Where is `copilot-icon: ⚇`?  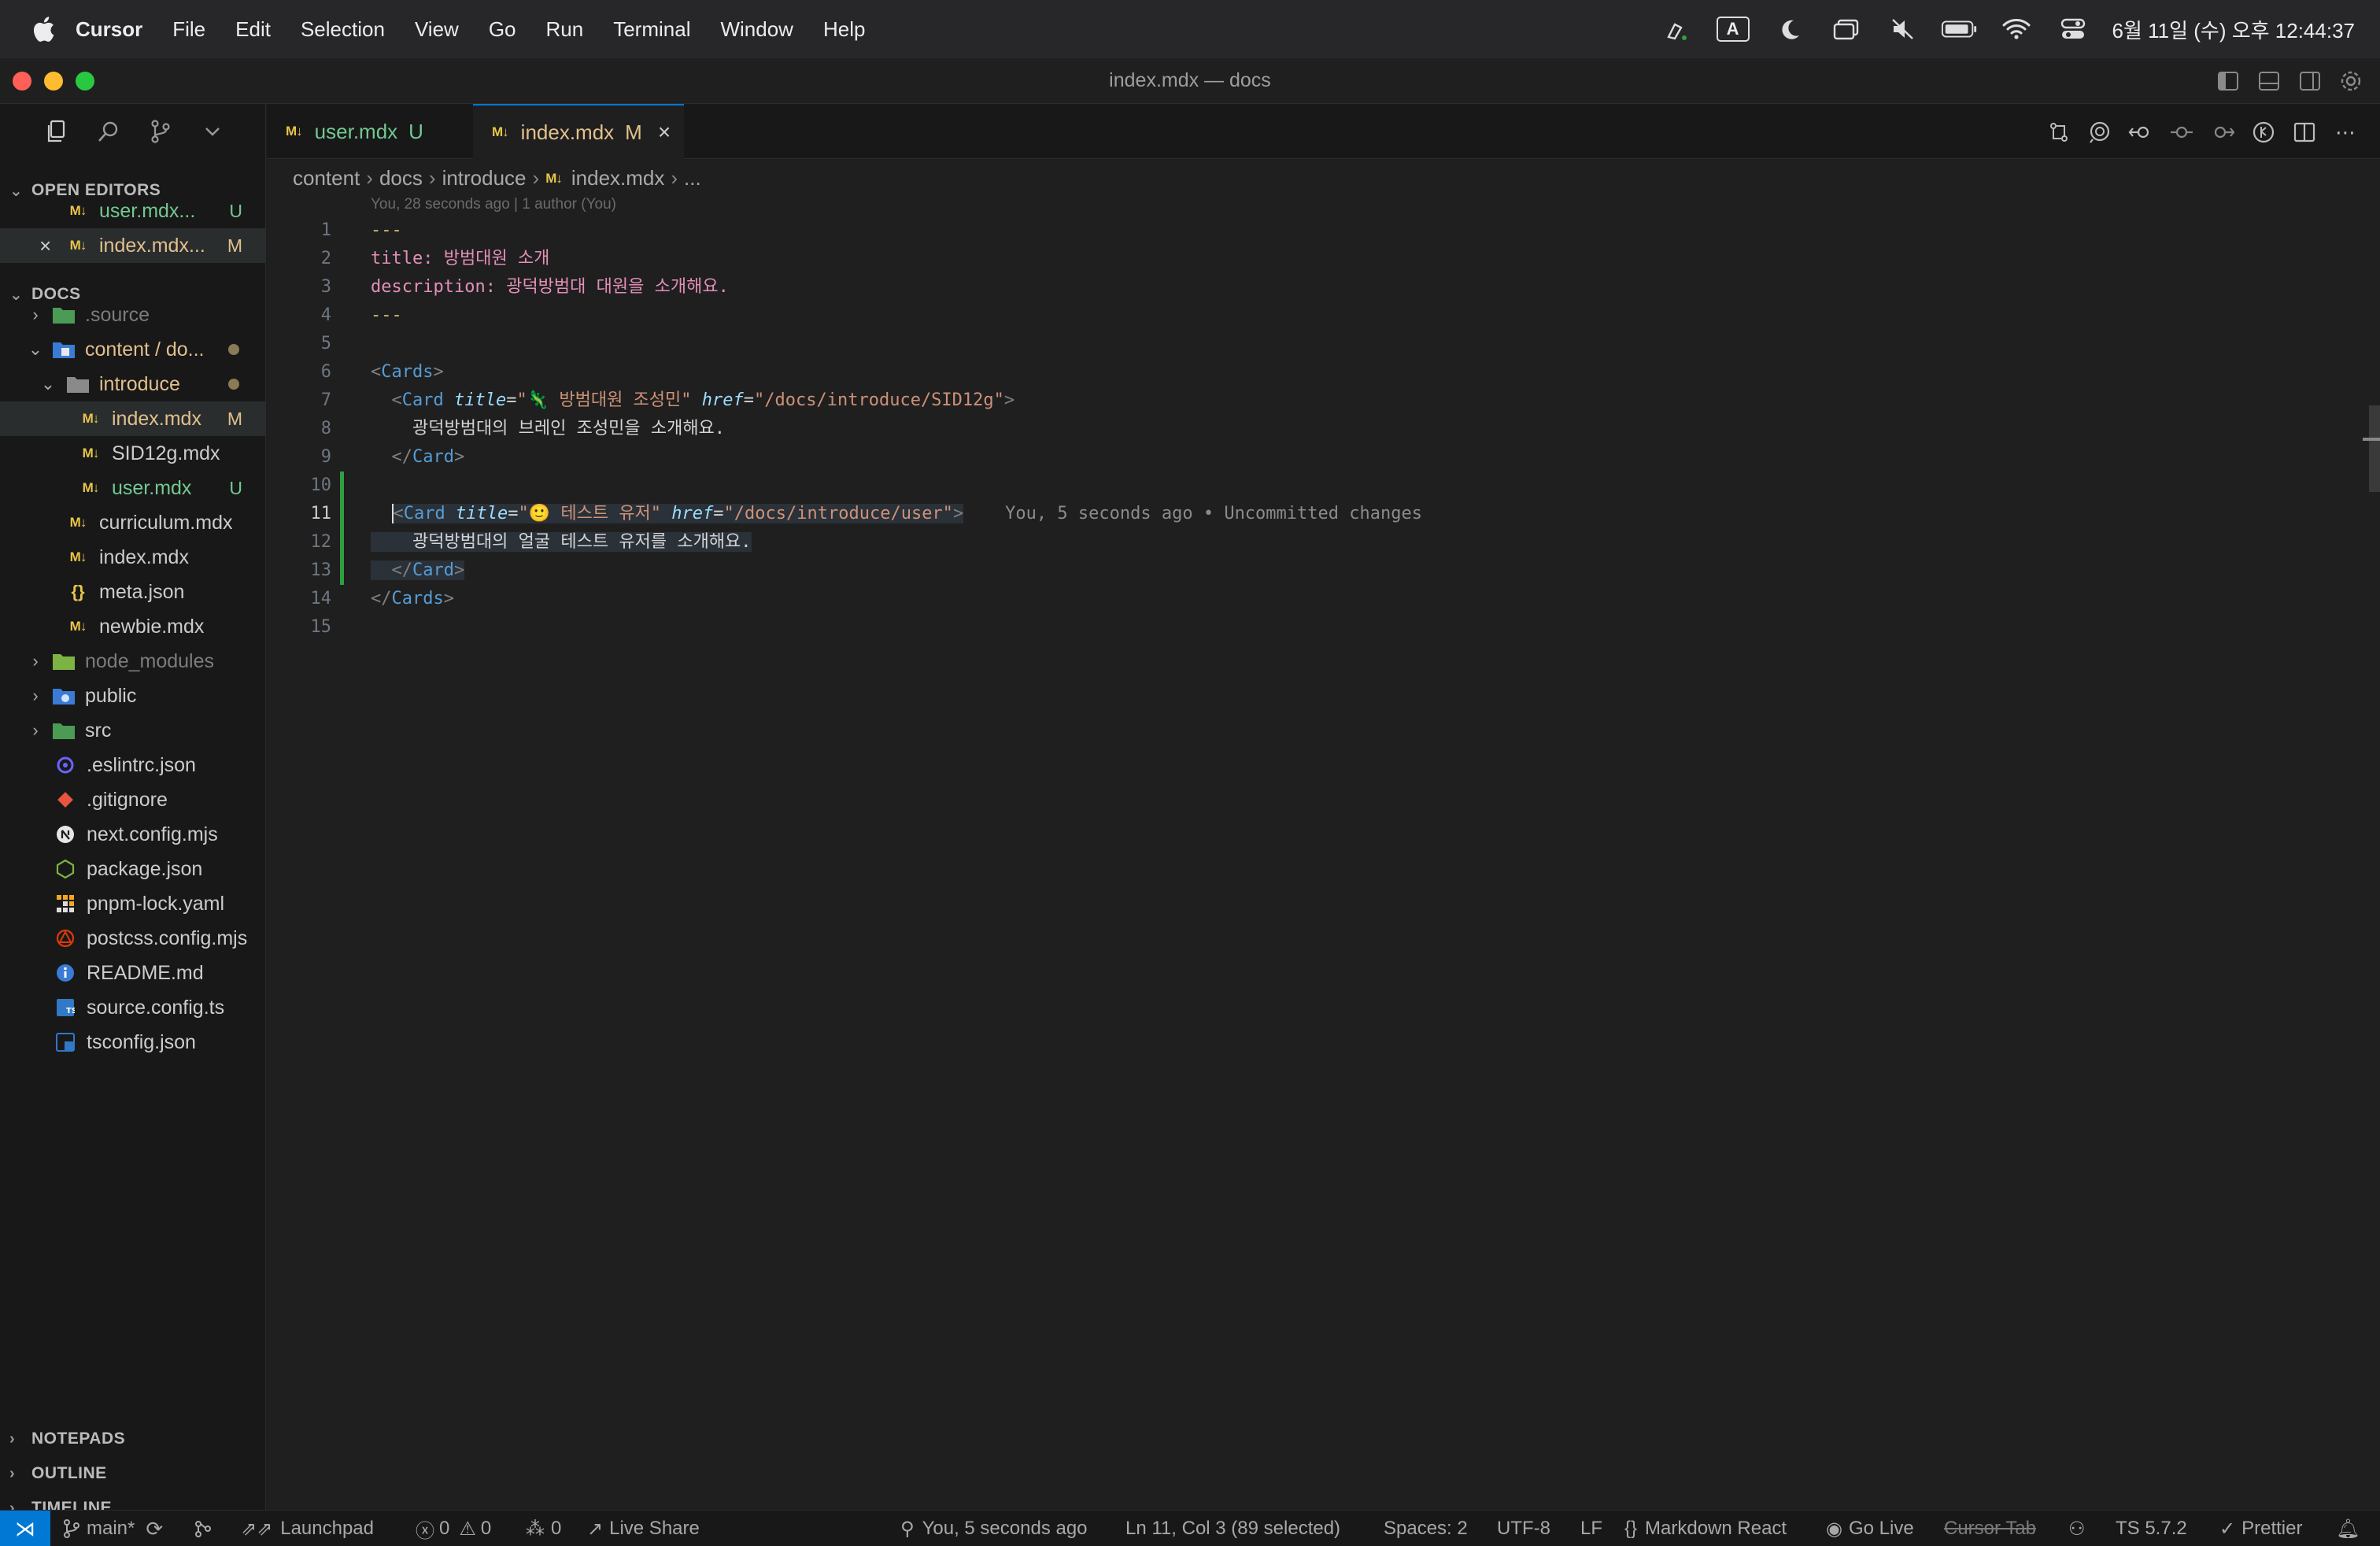 copilot-icon: ⚇ is located at coordinates (2077, 1528).